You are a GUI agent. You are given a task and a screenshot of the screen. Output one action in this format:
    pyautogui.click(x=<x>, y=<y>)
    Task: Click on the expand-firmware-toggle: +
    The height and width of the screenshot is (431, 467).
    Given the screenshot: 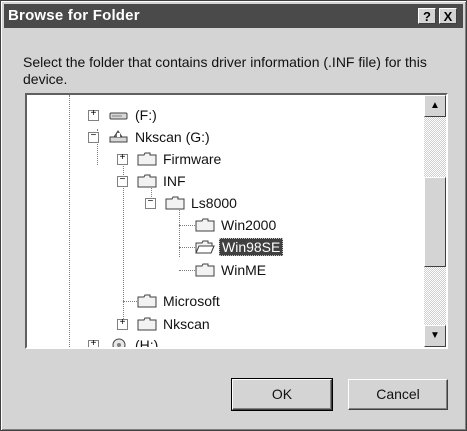 What is the action you would take?
    pyautogui.click(x=122, y=159)
    